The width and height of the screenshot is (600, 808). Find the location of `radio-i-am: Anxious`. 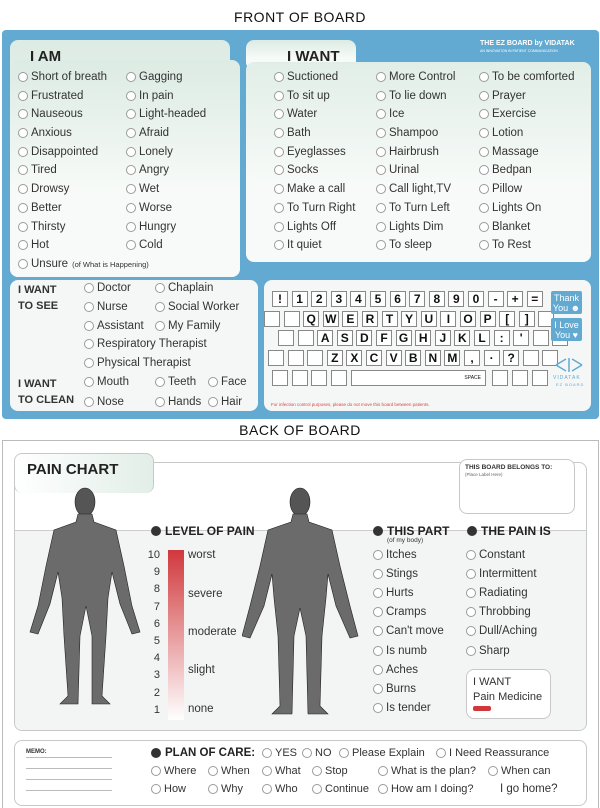

radio-i-am: Anxious is located at coordinates (45, 133).